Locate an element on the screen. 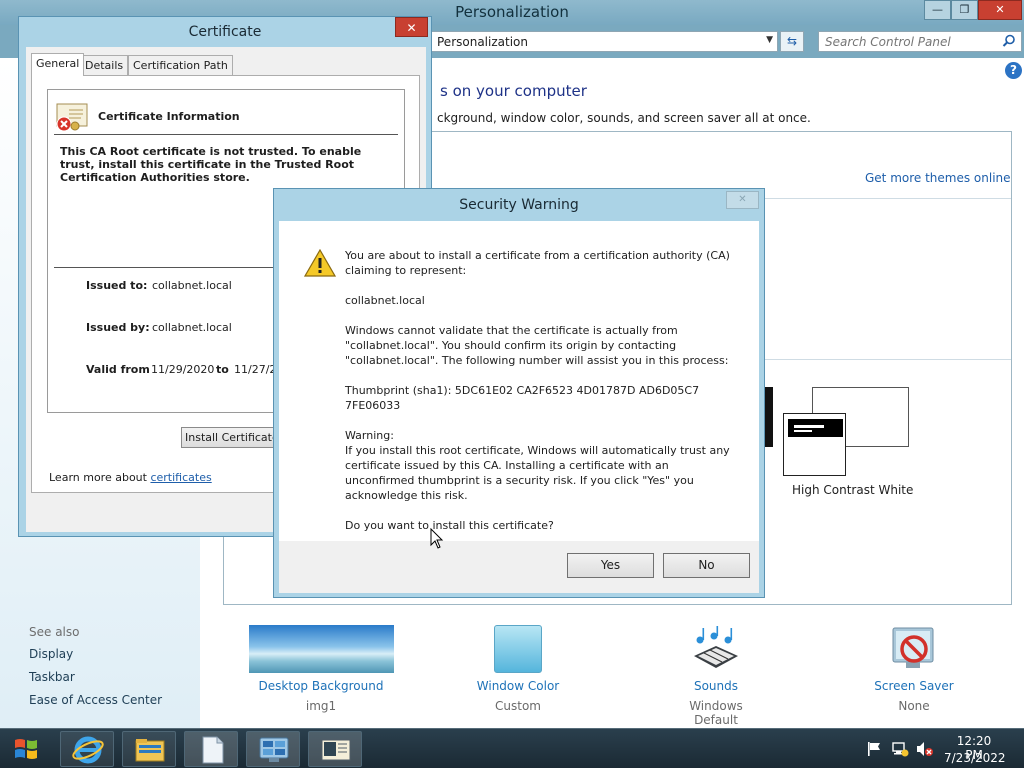 The image size is (1024, 768). valid-from-value: 11/29/2020 is located at coordinates (183, 369).